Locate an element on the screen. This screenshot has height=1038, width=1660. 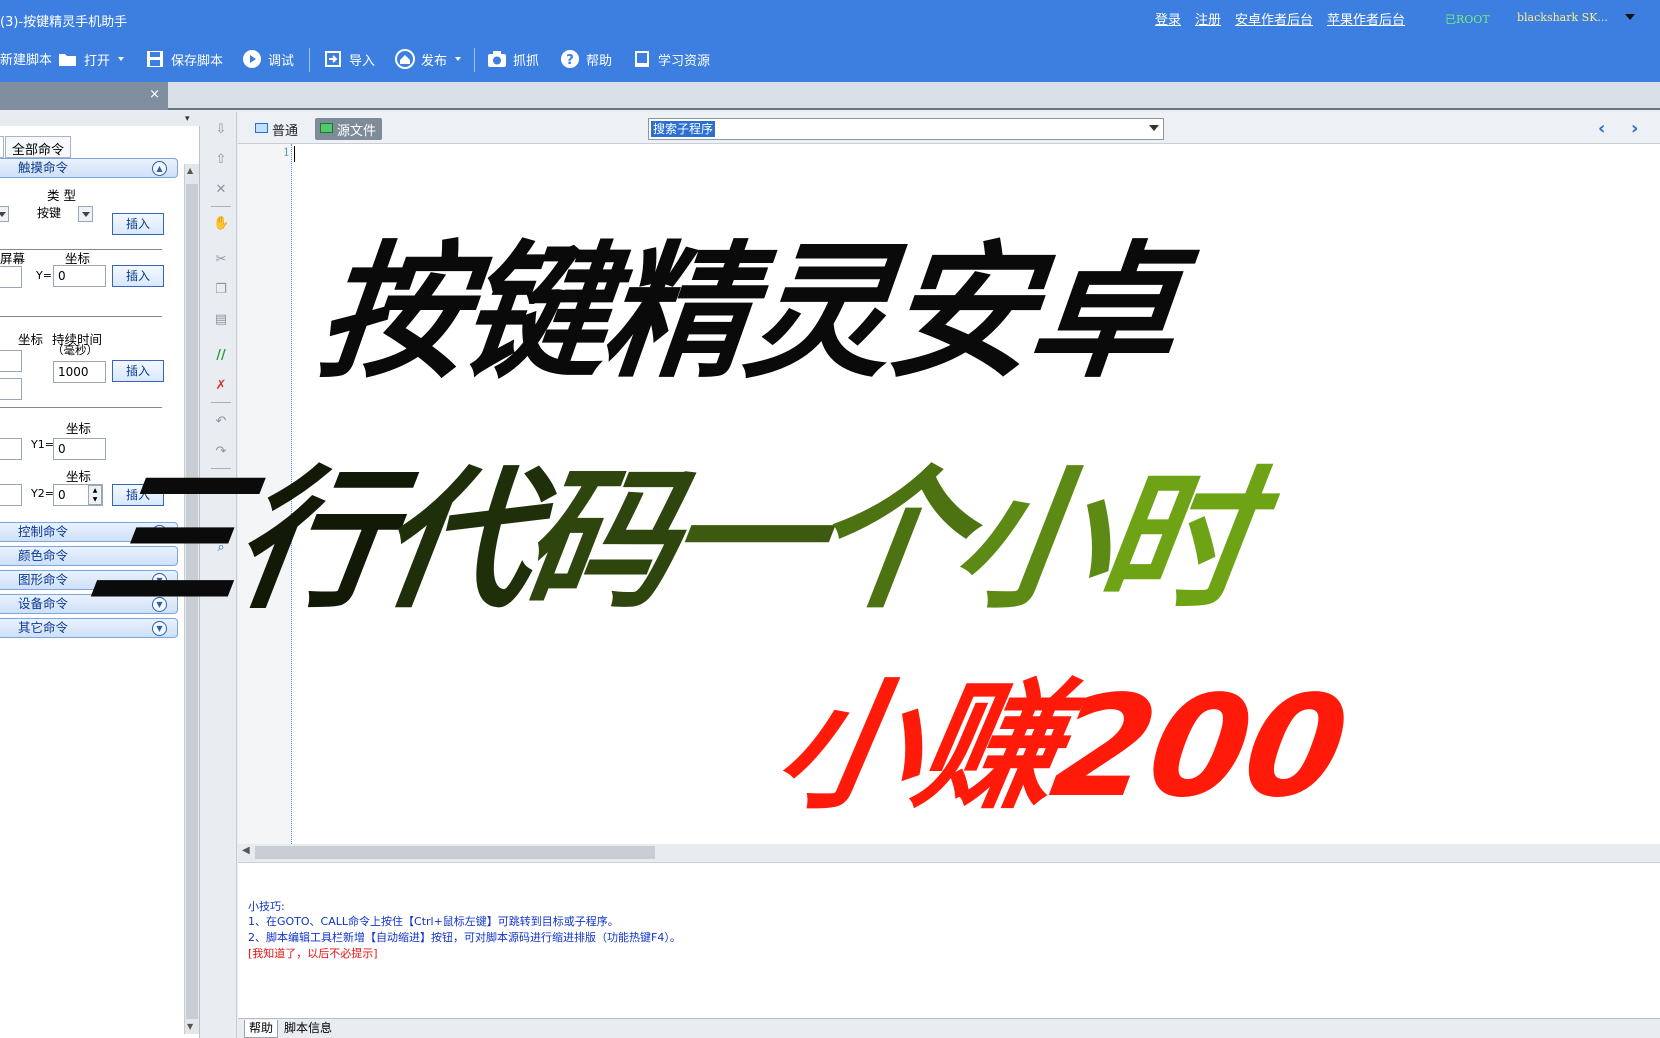
overlay-headline: 按键精灵安卓 is located at coordinates (746, 313).